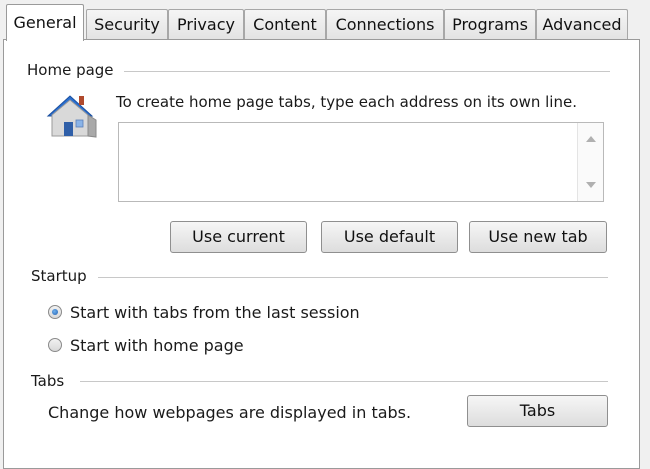  I want to click on tab-content: Content, so click(285, 24).